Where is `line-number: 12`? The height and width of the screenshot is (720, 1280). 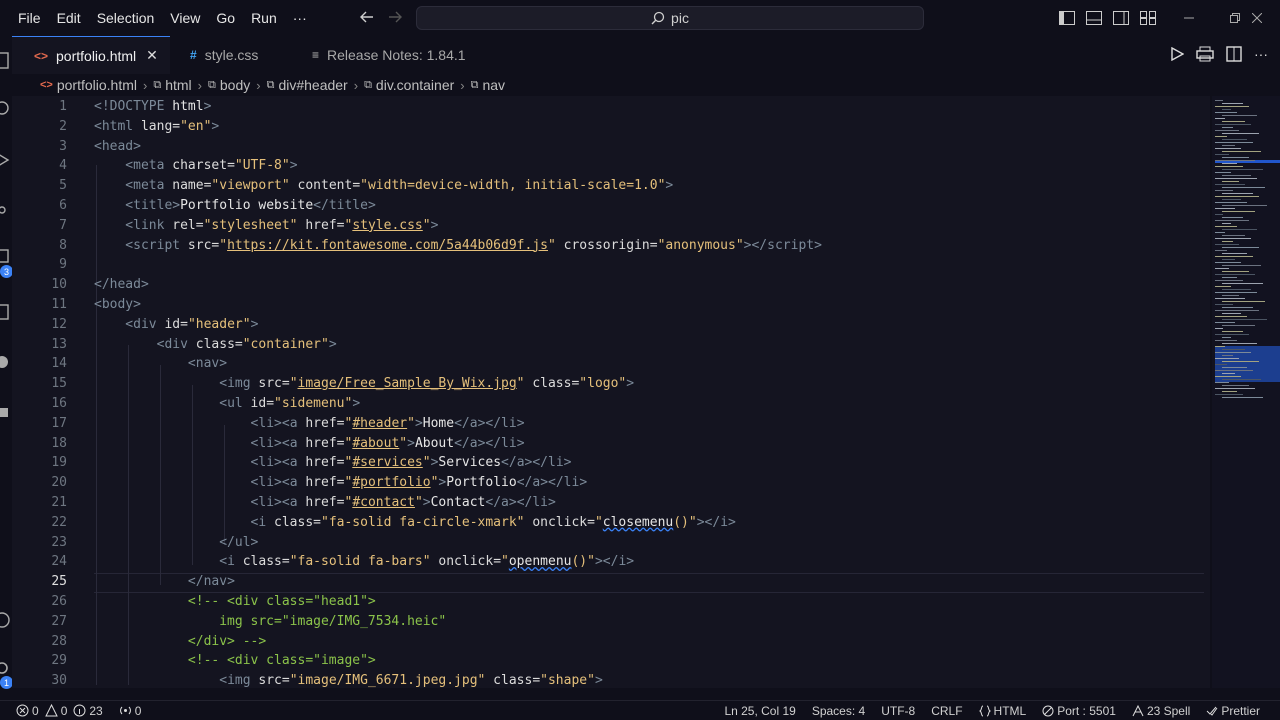 line-number: 12 is located at coordinates (59, 324).